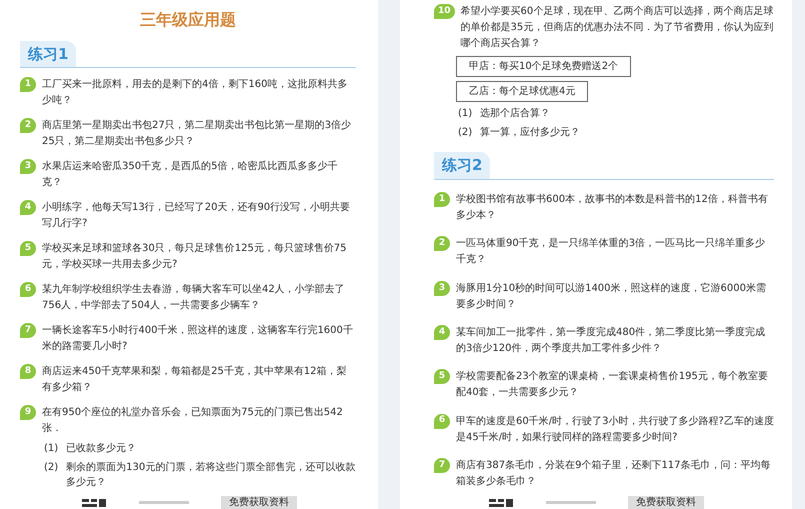  I want to click on question-text: 希望小学要买60个足球，现在甲、乙两个商店可以选择，两个商店足球的单价都是35元，但商店的优惠办法不同．为了节省费用，你认为应到哪个商店买合算？, so click(617, 27).